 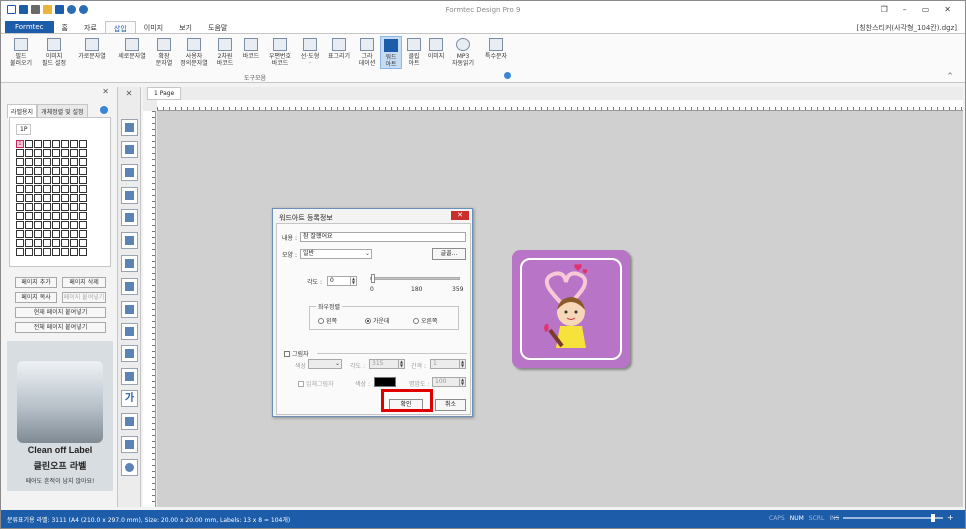 What do you see at coordinates (884, 9) in the screenshot?
I see `restore-icon: ❐` at bounding box center [884, 9].